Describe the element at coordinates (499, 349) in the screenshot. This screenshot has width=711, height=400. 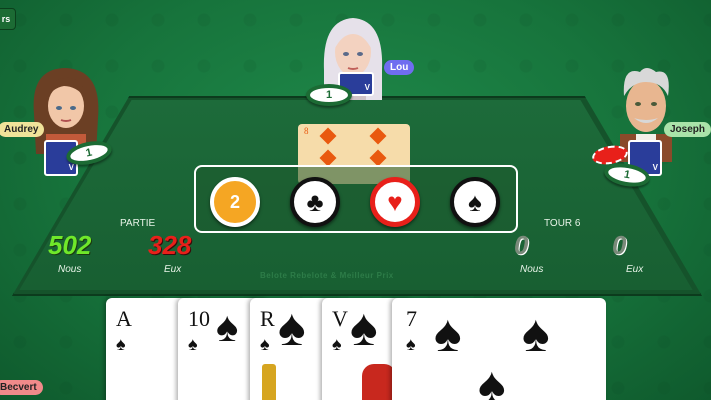
I see `hand-card: 7 ♠ ♠ ♠ ♠` at that location.